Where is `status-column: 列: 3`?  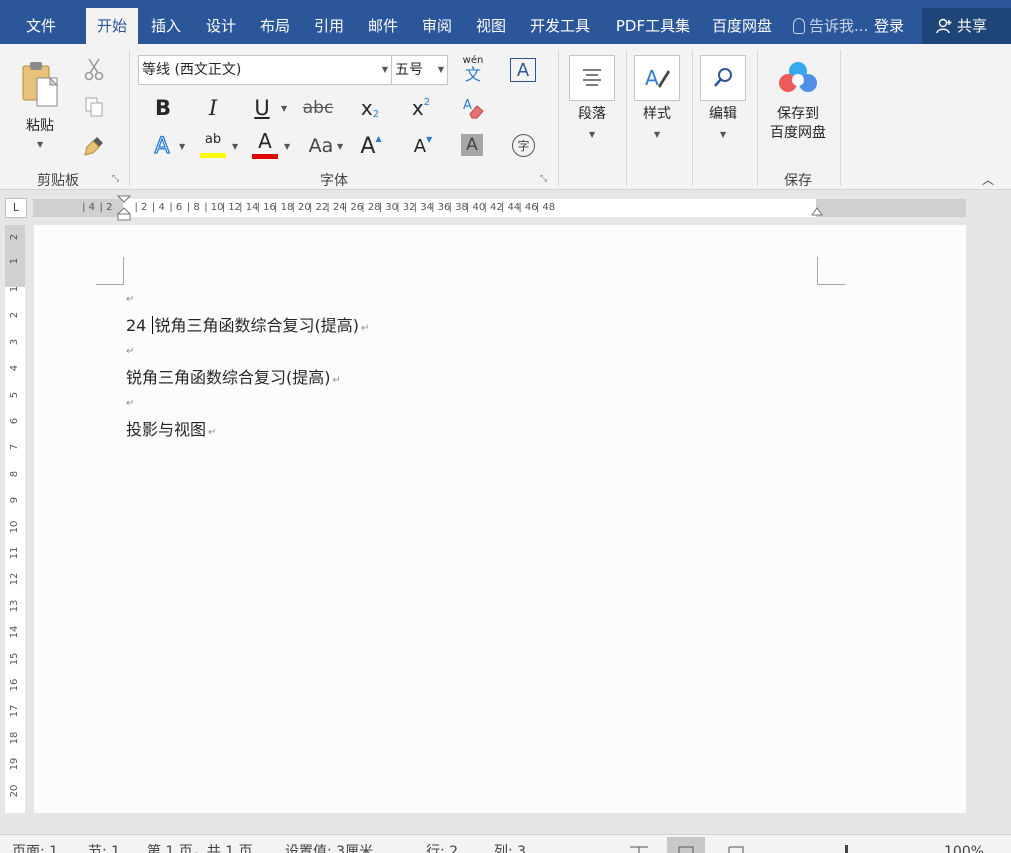
status-column: 列: 3 is located at coordinates (510, 849).